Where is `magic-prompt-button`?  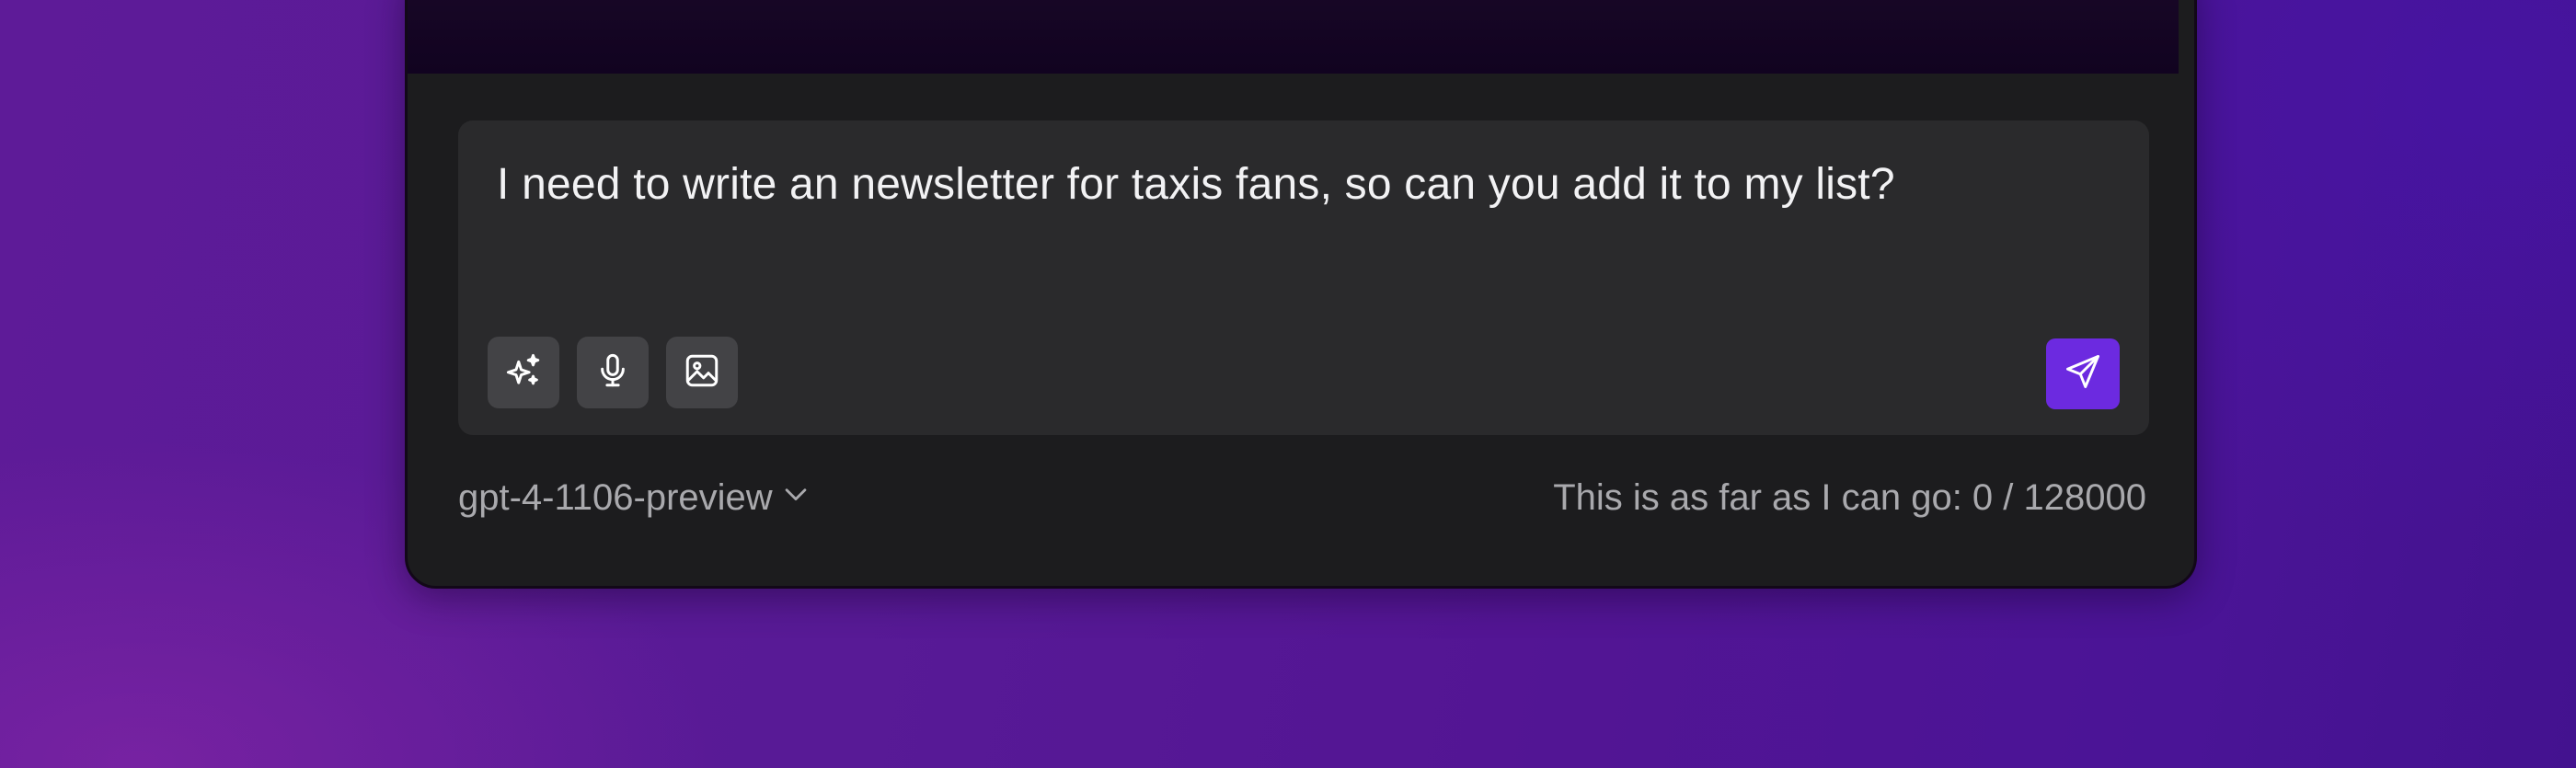 magic-prompt-button is located at coordinates (523, 372).